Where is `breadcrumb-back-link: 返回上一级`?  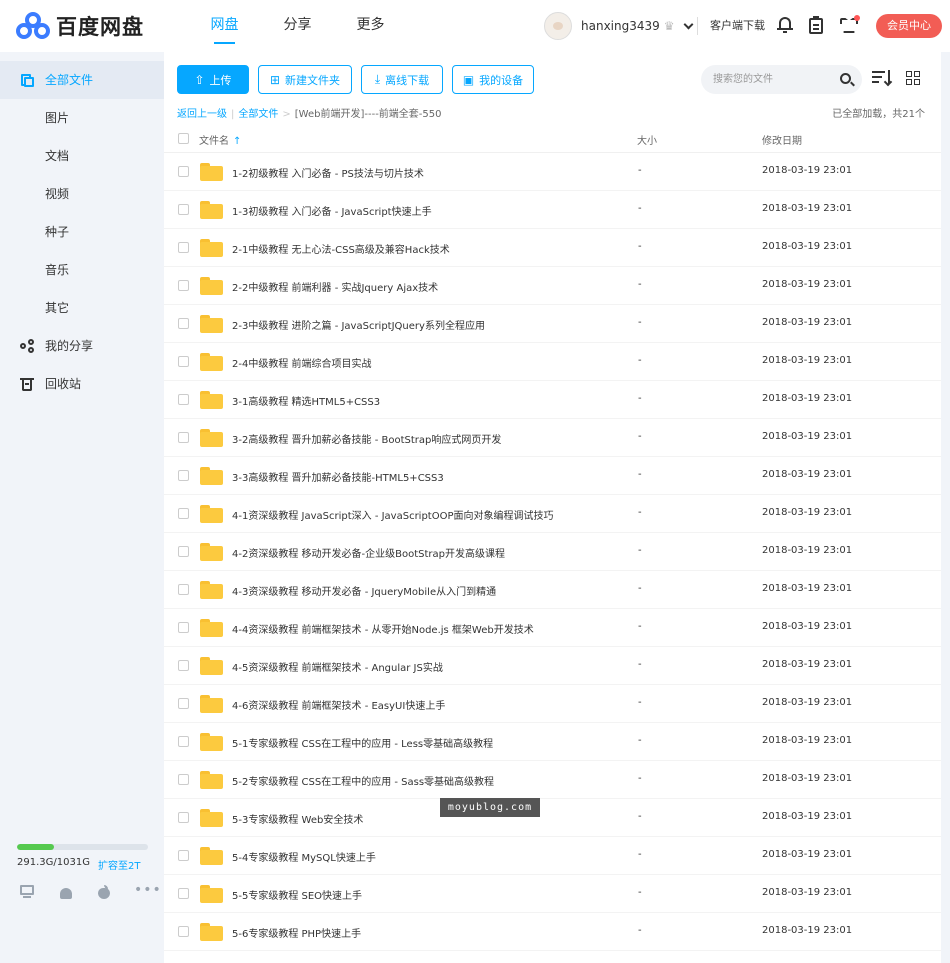
breadcrumb-back-link: 返回上一级 is located at coordinates (202, 114).